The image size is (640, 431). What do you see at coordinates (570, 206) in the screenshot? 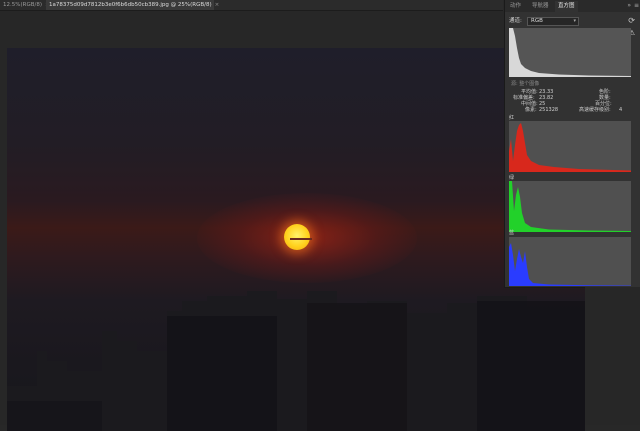
I see `green-histogram` at bounding box center [570, 206].